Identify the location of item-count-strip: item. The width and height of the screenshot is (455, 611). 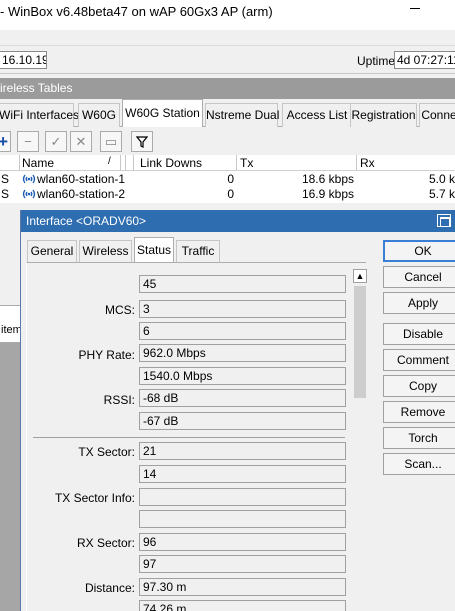
(10, 324).